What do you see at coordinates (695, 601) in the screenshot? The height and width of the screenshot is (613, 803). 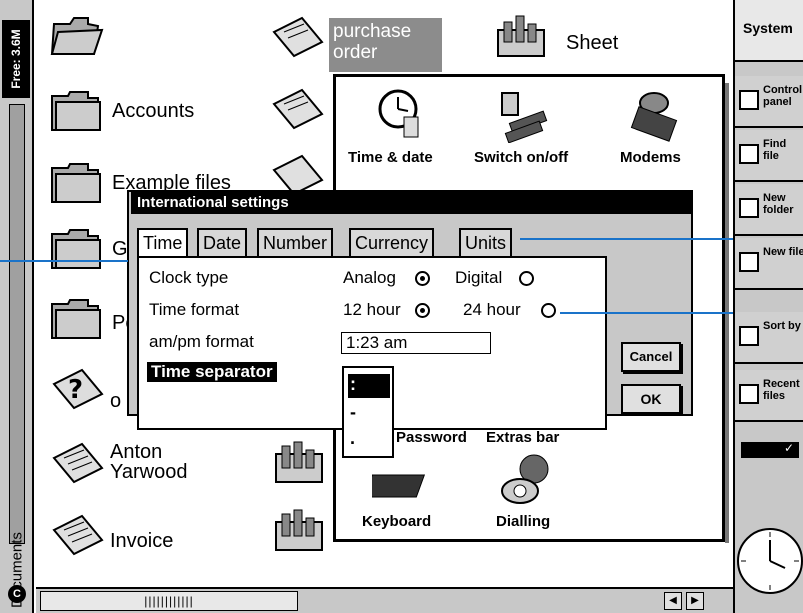 I see `scroll-right-icon: ▶` at bounding box center [695, 601].